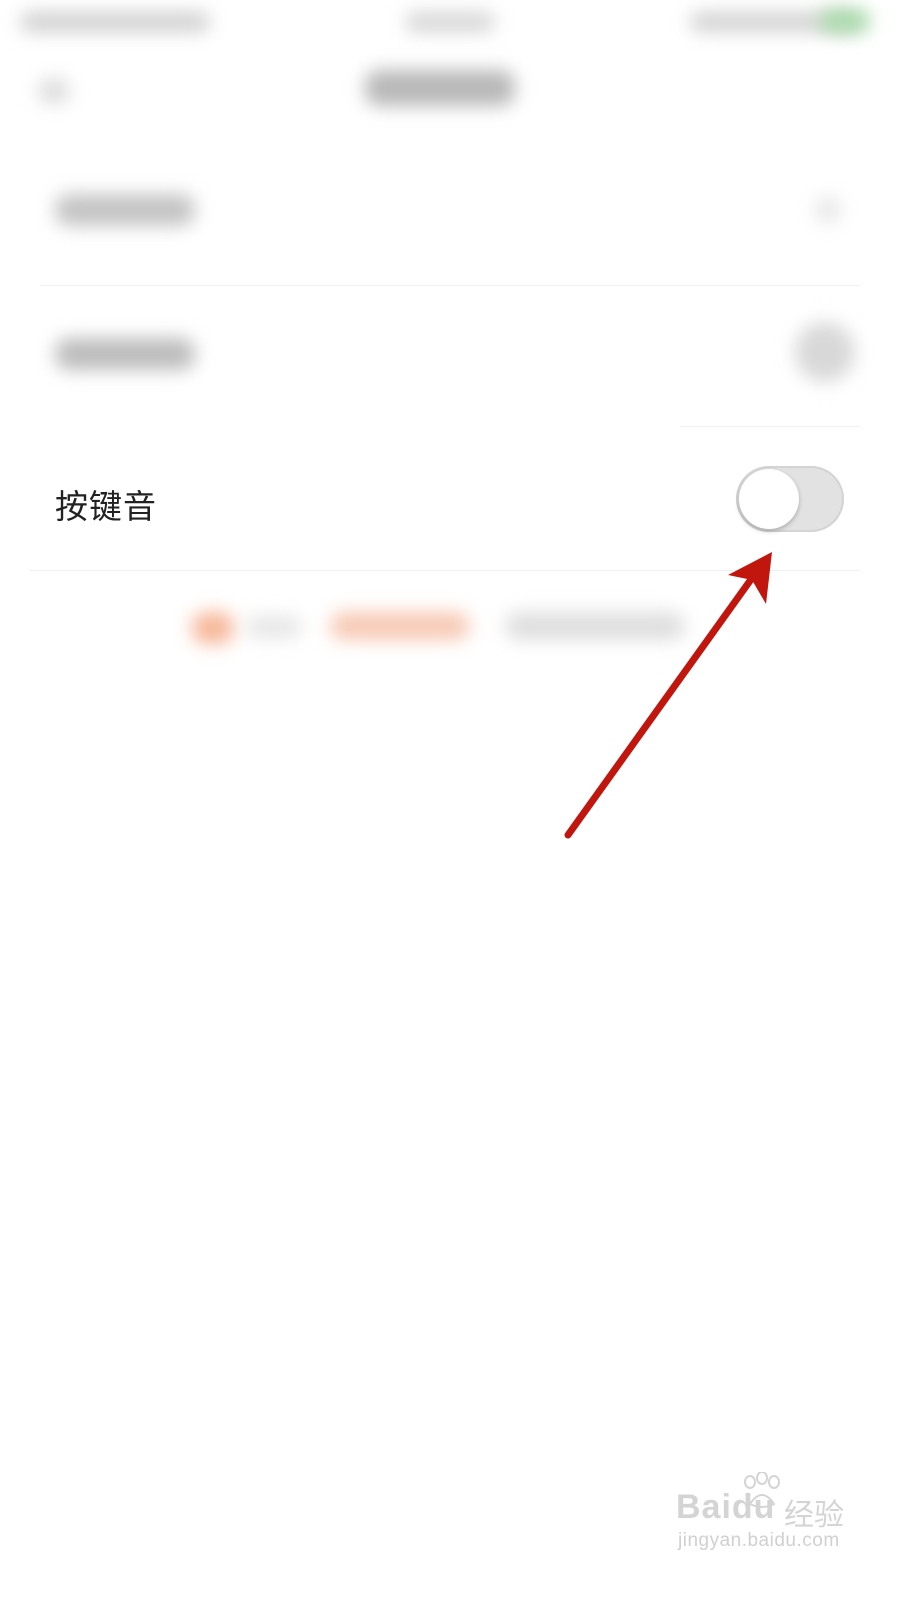 Image resolution: width=900 pixels, height=1600 pixels. Describe the element at coordinates (825, 352) in the screenshot. I see `setting-row-2-control-blurred` at that location.